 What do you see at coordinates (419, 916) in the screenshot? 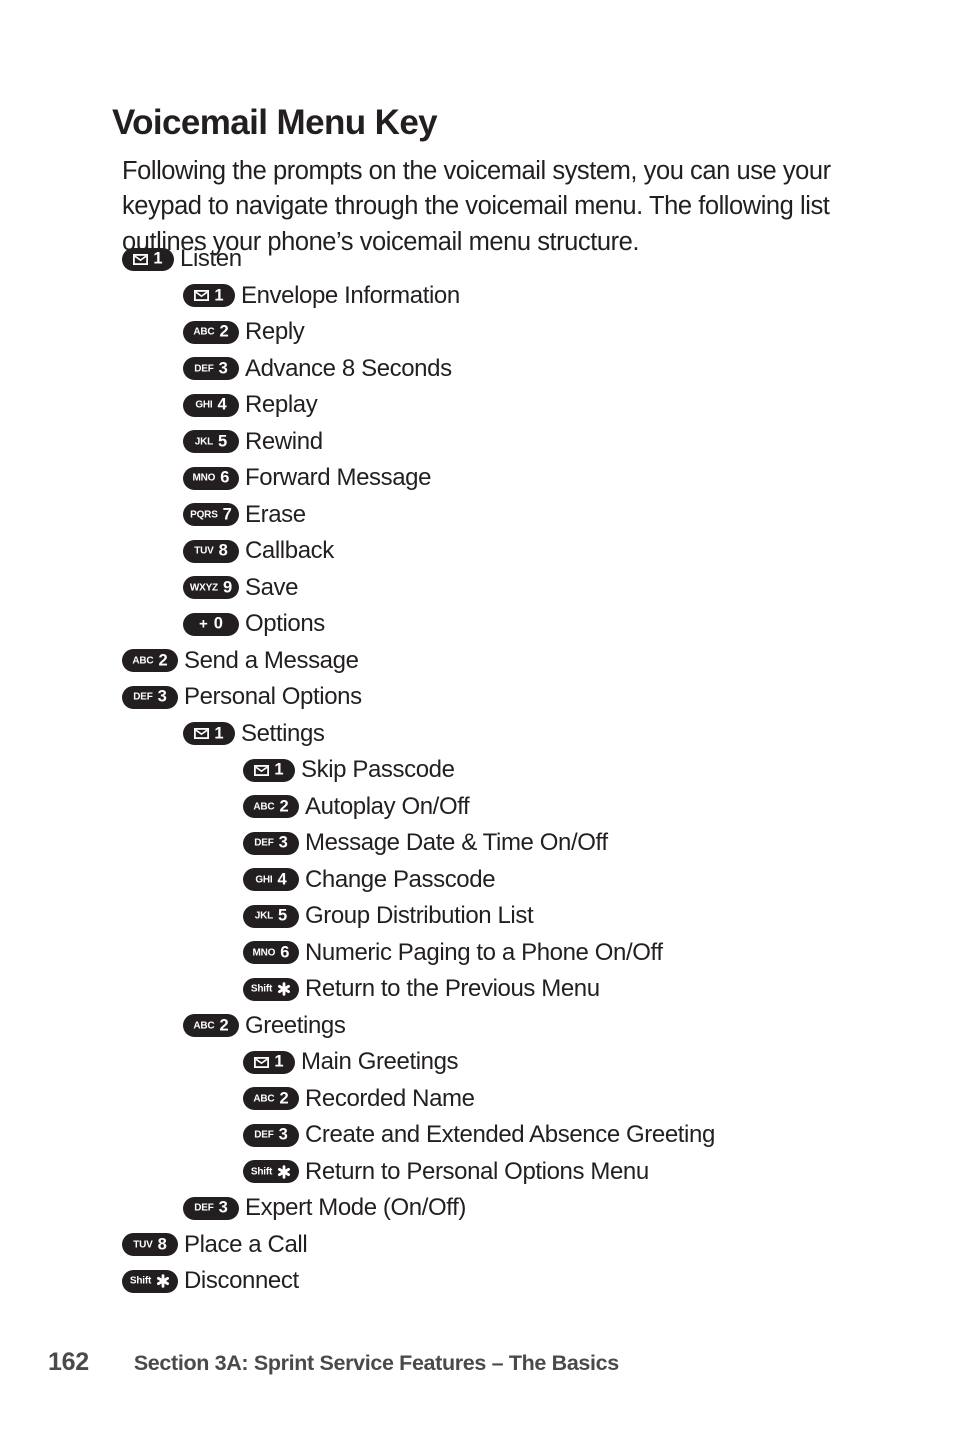
I see `menu-item-label: Group Distribution List` at bounding box center [419, 916].